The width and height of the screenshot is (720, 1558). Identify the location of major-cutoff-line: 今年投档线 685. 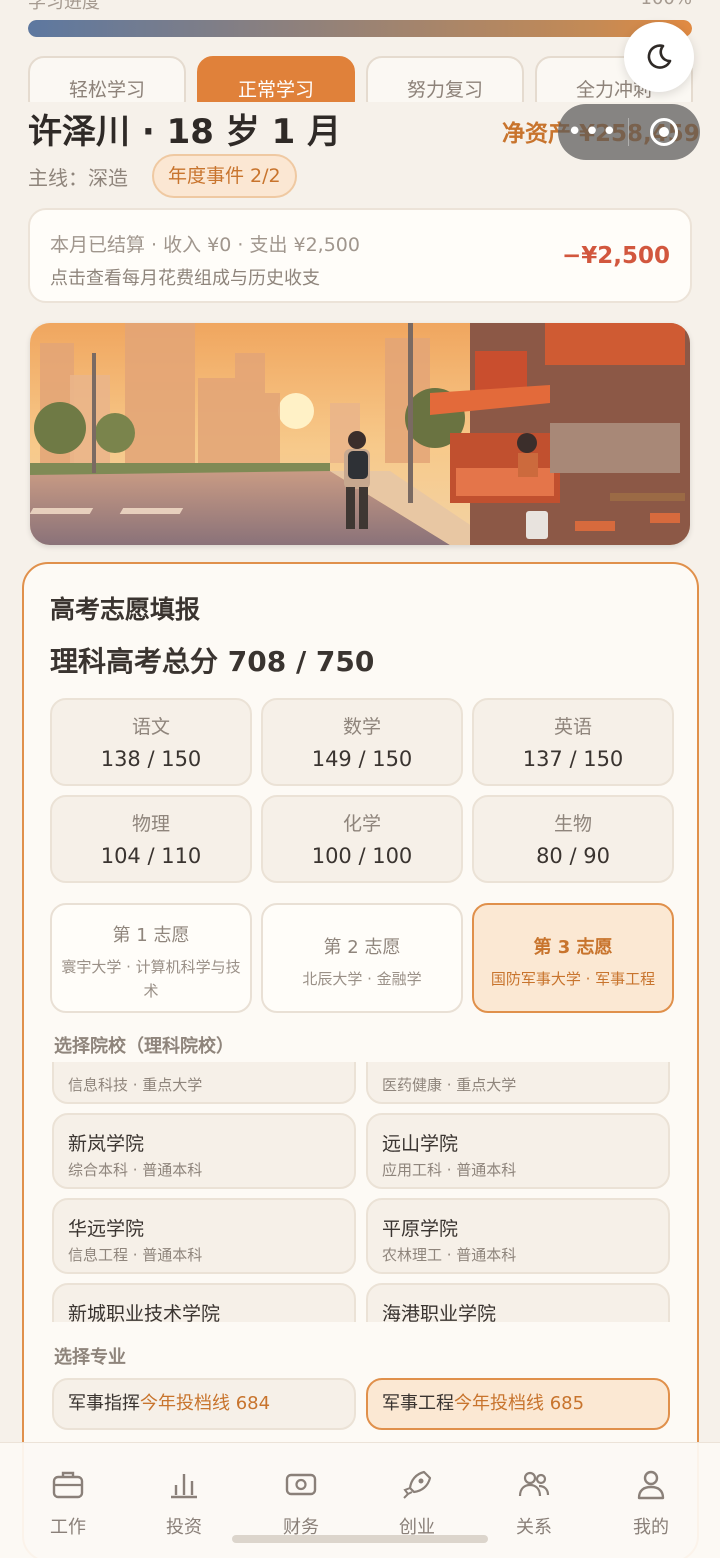
(519, 1403).